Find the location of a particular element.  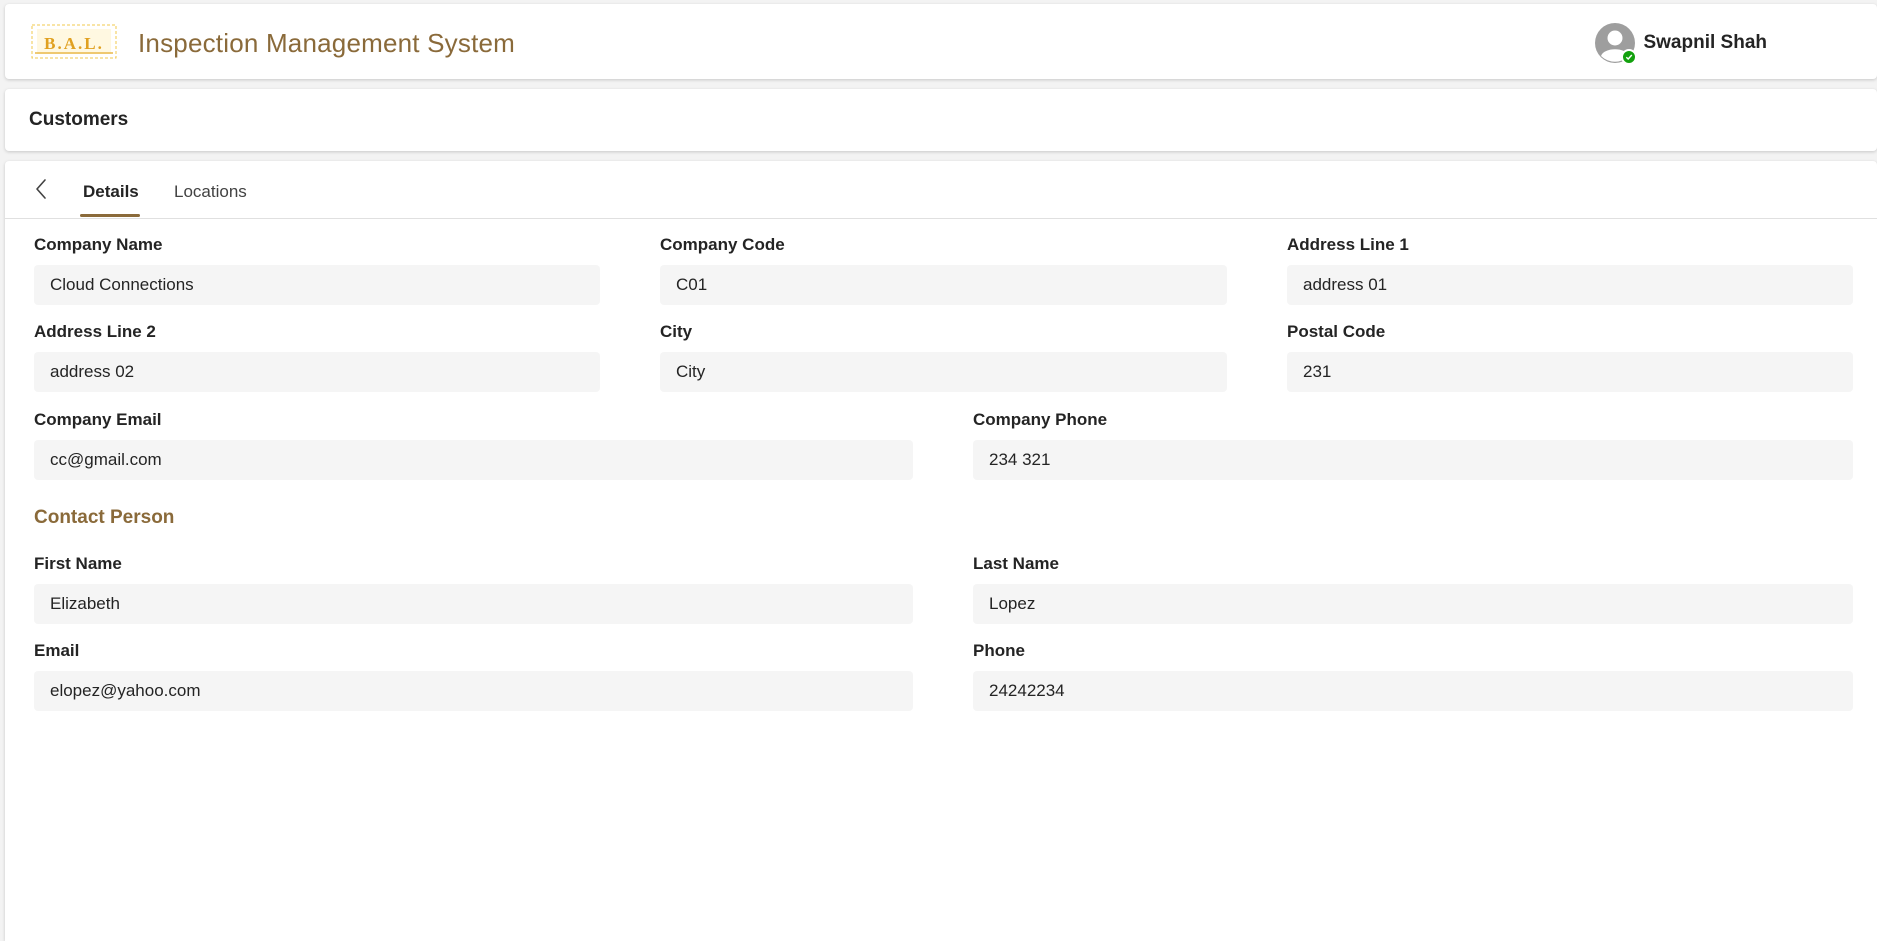

first-name-label: First Name is located at coordinates (78, 563).